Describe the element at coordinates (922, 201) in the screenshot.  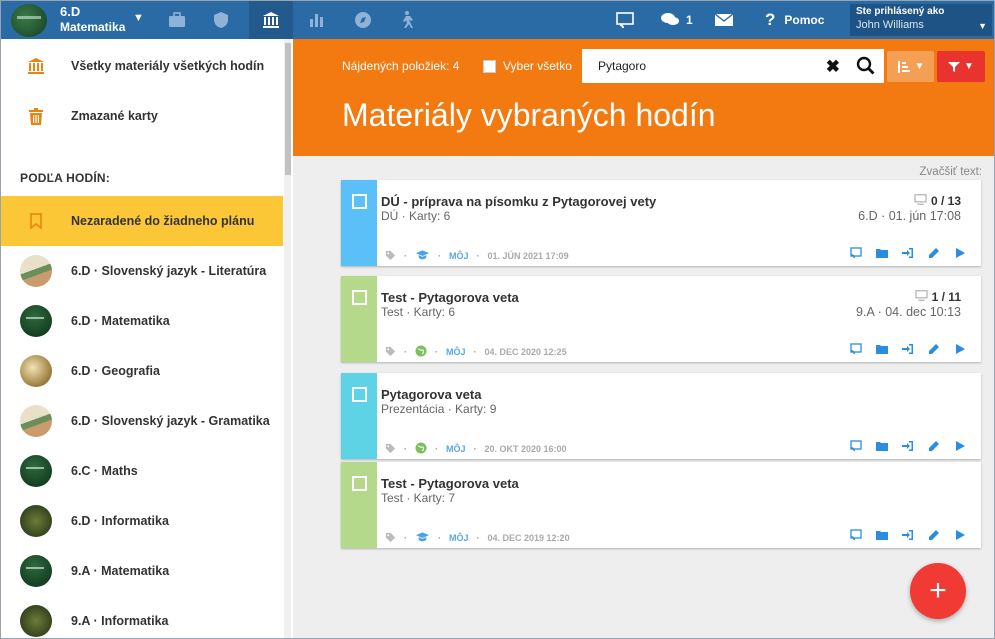
I see `projector-icon` at that location.